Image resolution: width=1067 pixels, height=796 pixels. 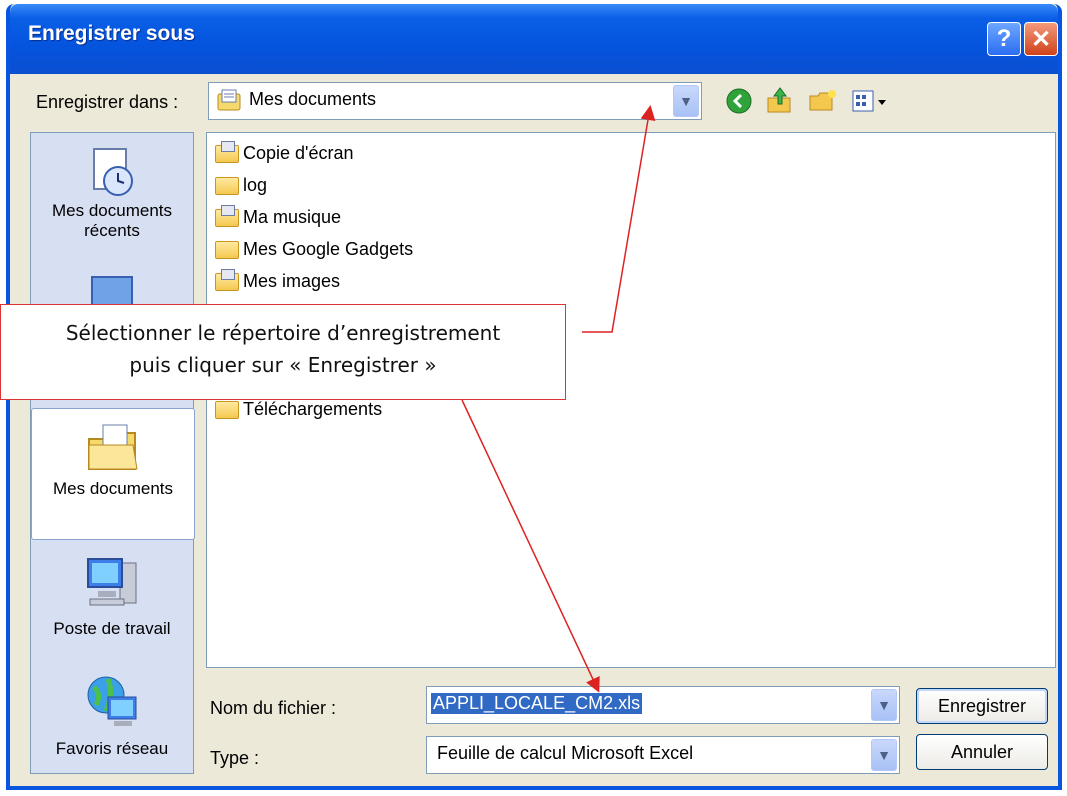 I want to click on arrow-to-filename, so click(x=530, y=546).